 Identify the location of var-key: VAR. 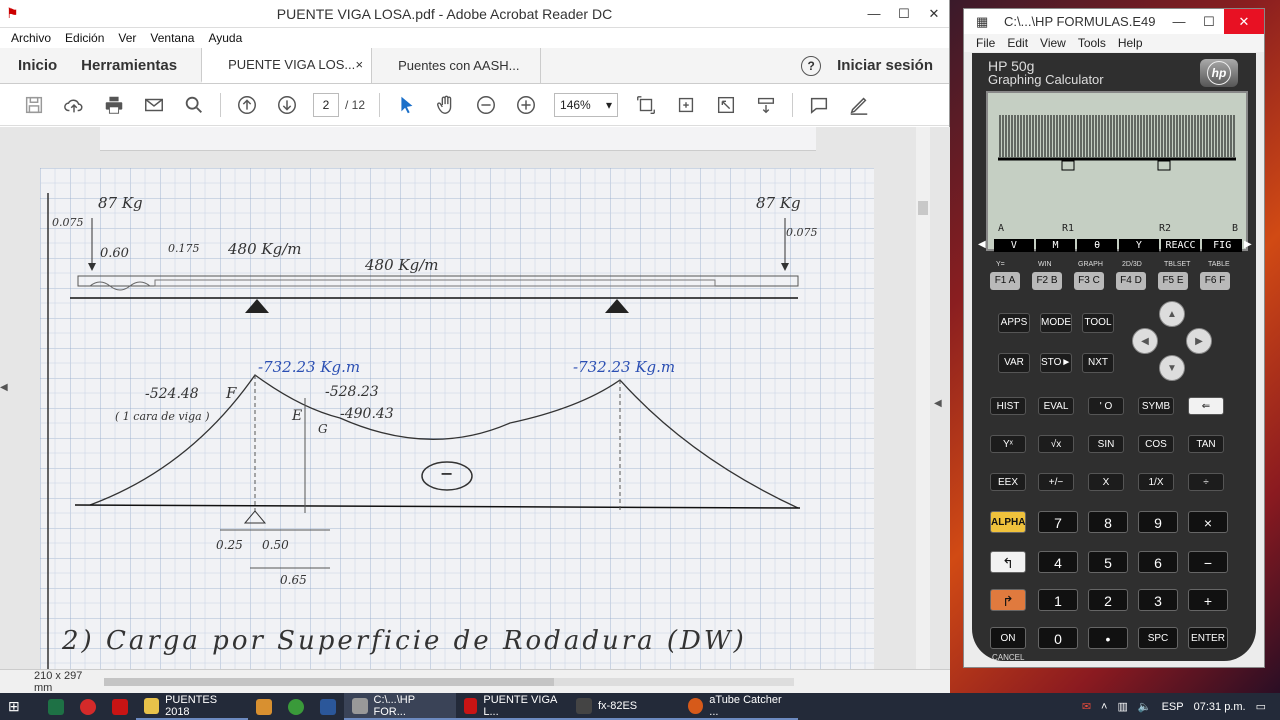
(1014, 363).